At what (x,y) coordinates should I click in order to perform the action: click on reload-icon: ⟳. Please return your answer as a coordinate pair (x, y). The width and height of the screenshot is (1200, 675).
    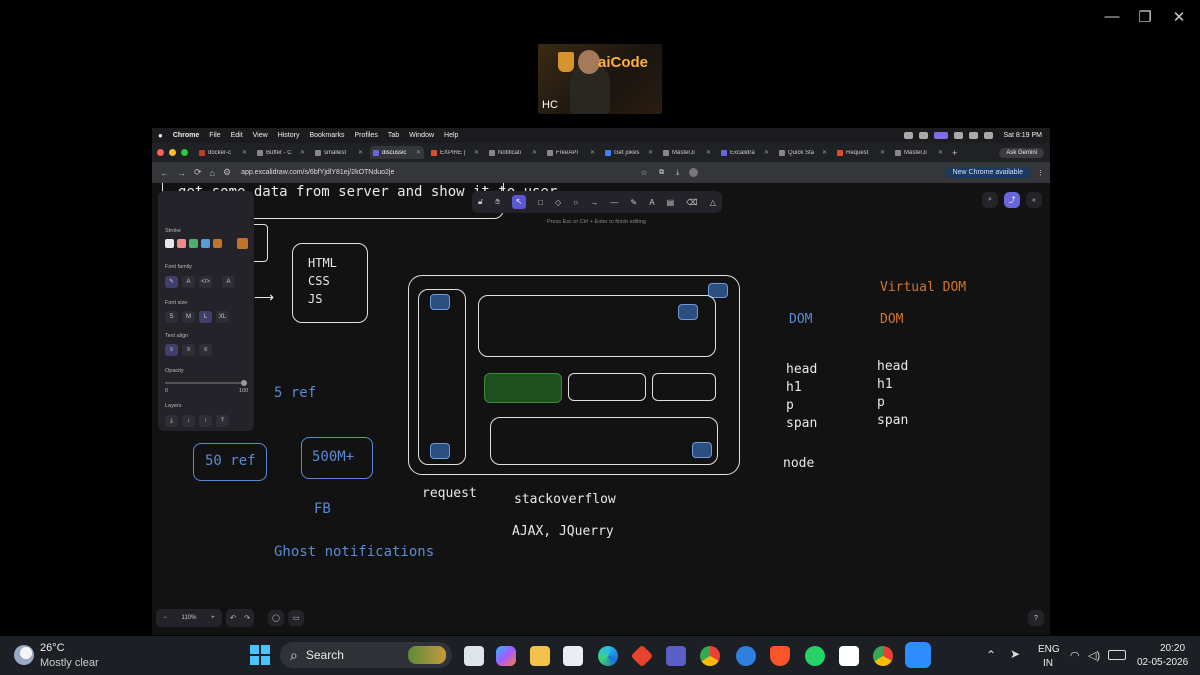
    Looking at the image, I should click on (198, 172).